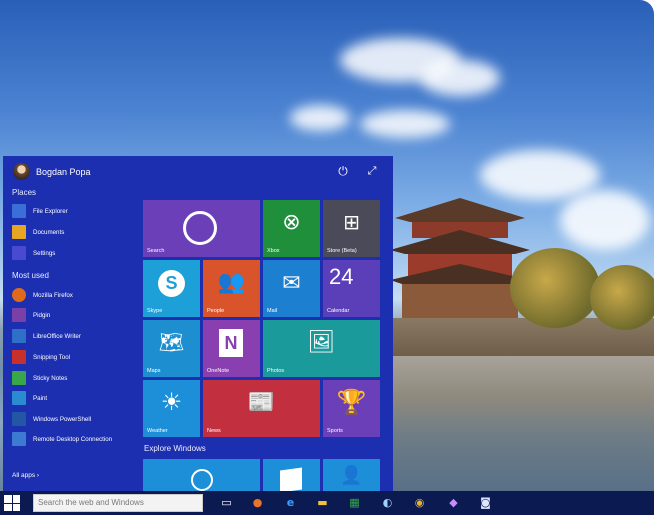  What do you see at coordinates (74, 253) in the screenshot?
I see `places-item-settings: Settings` at bounding box center [74, 253].